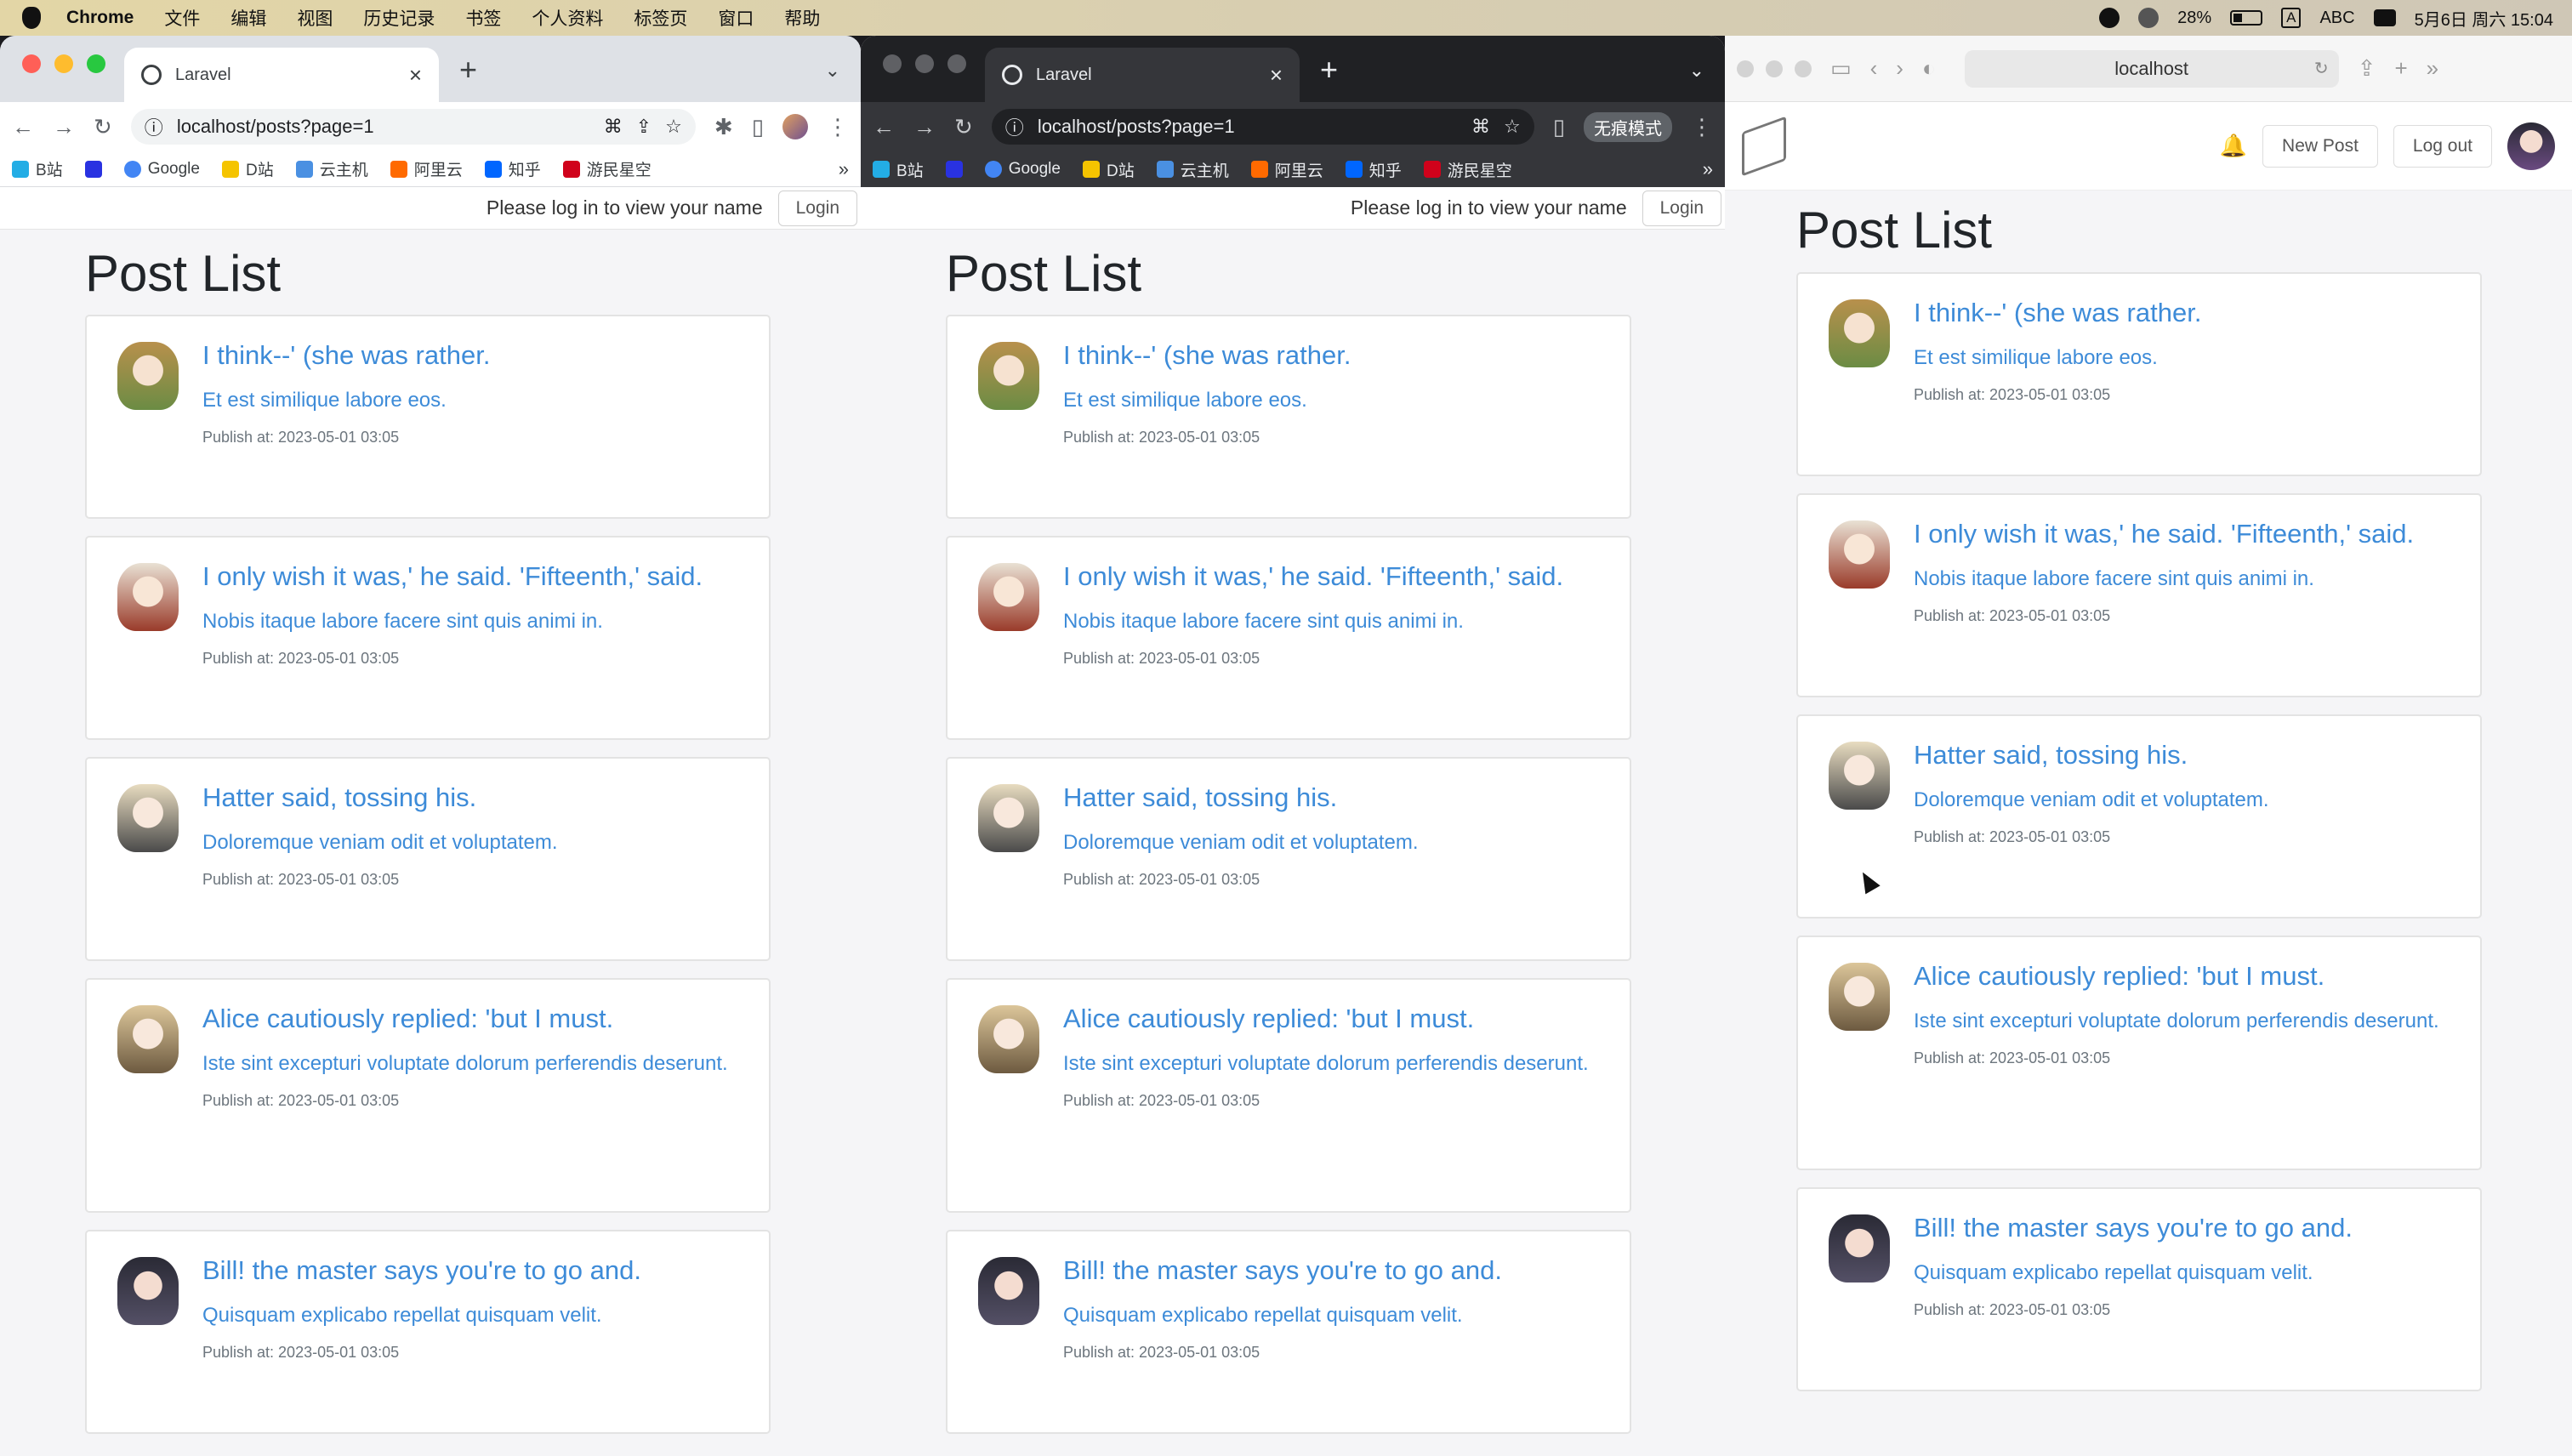 The height and width of the screenshot is (1456, 2572). I want to click on record-icon, so click(2109, 18).